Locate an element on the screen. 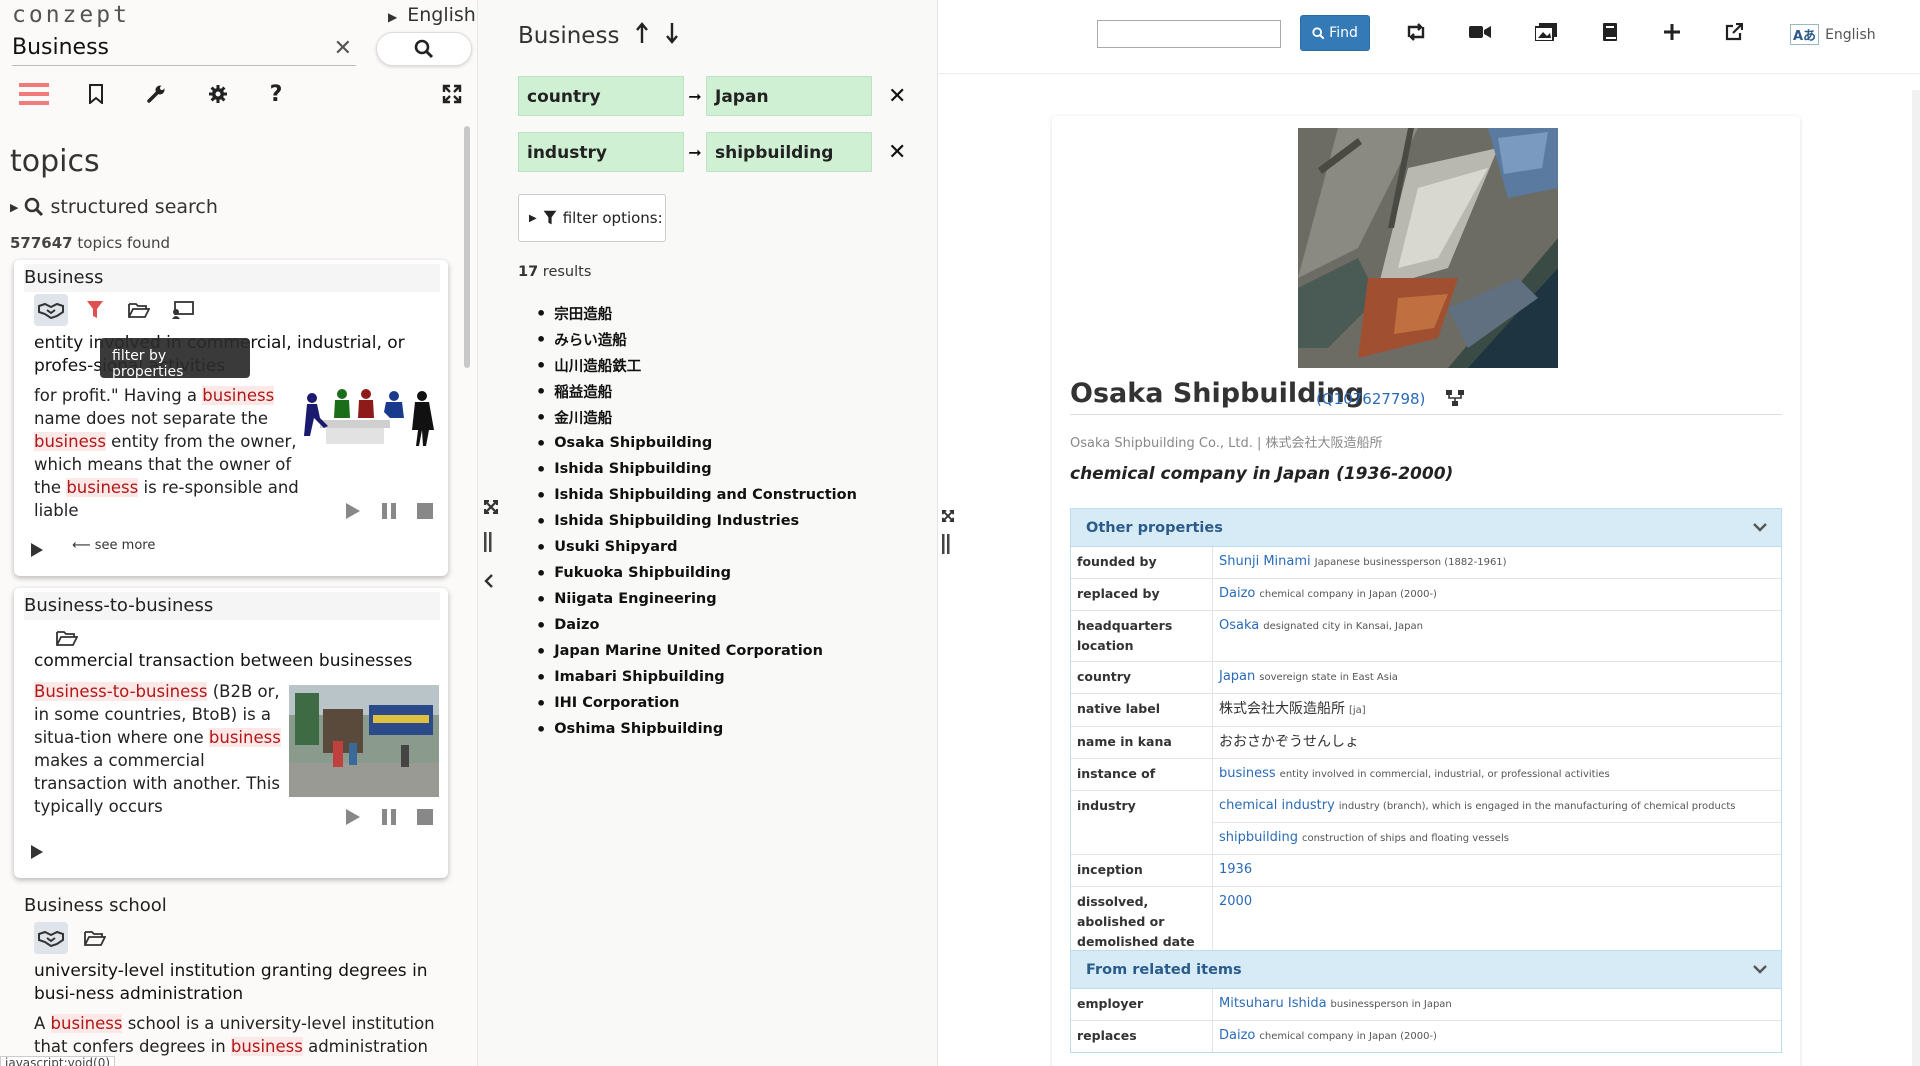 The width and height of the screenshot is (1920, 1066). wikidata-id-link: (Q107627798) is located at coordinates (1370, 399).